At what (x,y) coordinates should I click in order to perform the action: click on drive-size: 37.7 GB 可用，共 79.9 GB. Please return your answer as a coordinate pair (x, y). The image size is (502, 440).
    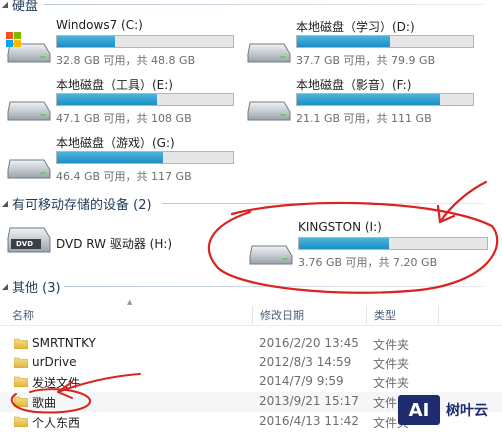
    Looking at the image, I should click on (366, 60).